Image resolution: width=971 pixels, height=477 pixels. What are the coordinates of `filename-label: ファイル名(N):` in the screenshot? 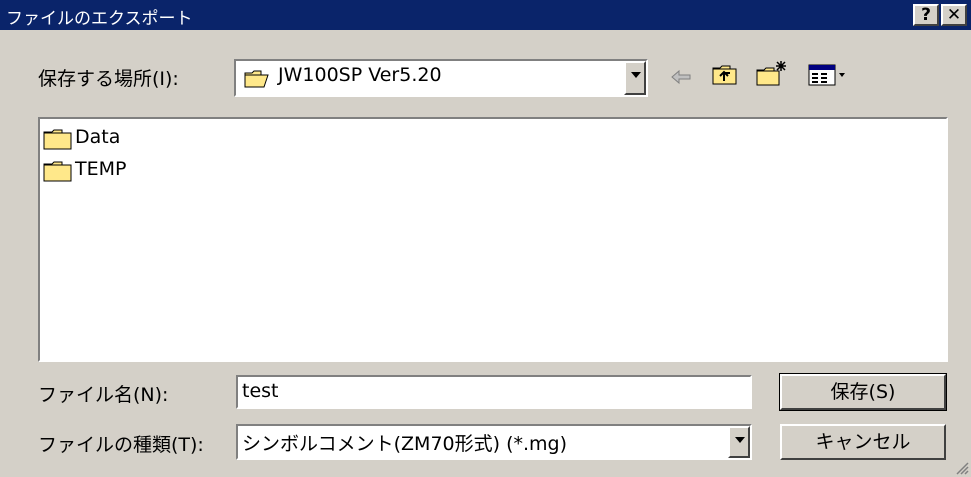 It's located at (103, 395).